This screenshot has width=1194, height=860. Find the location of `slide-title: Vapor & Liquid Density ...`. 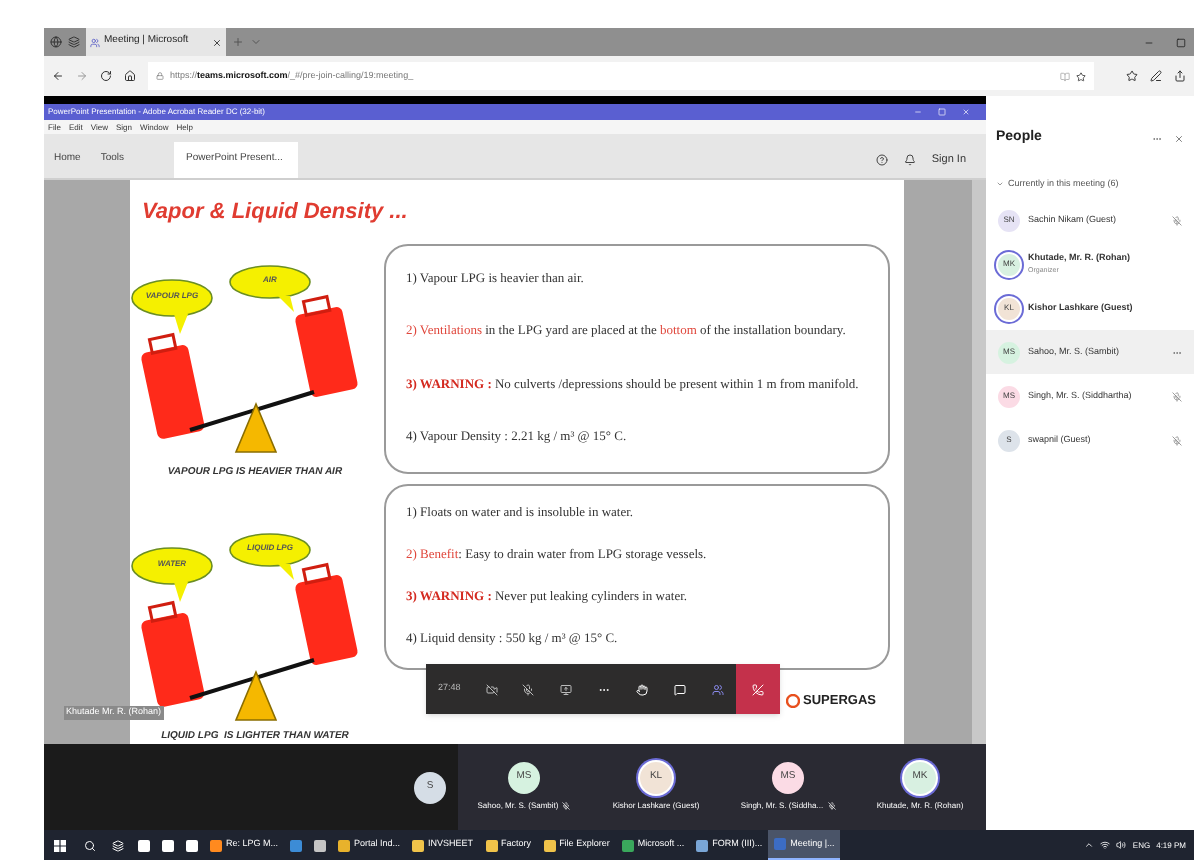

slide-title: Vapor & Liquid Density ... is located at coordinates (275, 213).